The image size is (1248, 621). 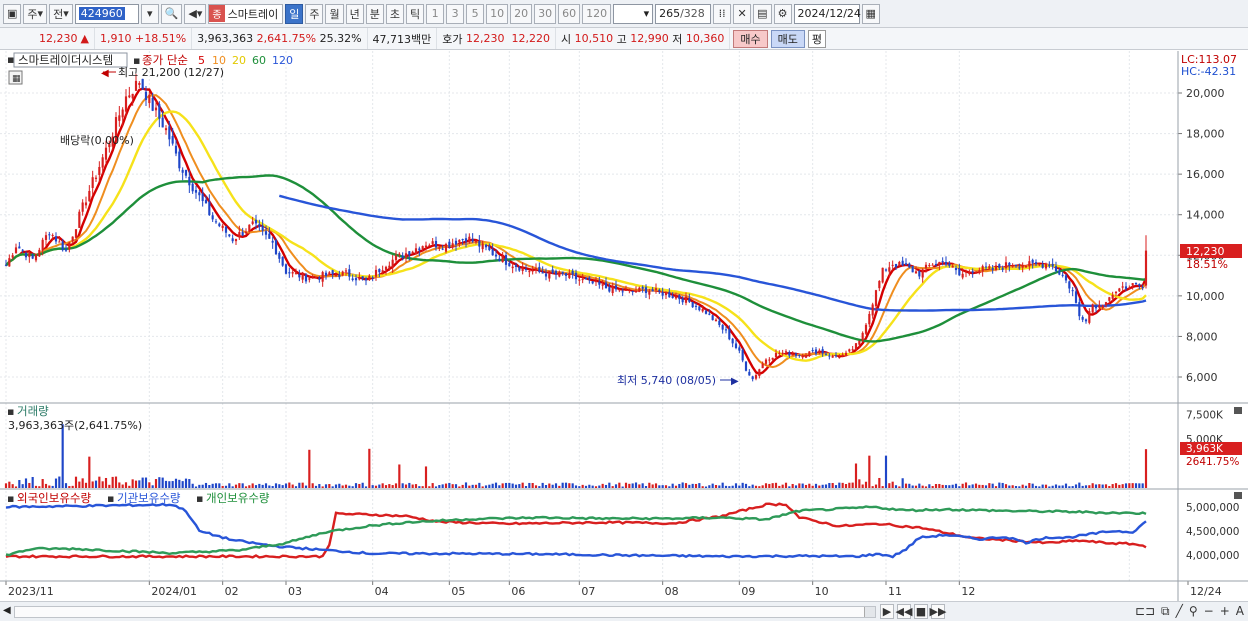 What do you see at coordinates (259, 60) in the screenshot?
I see `legend-ma60: 60` at bounding box center [259, 60].